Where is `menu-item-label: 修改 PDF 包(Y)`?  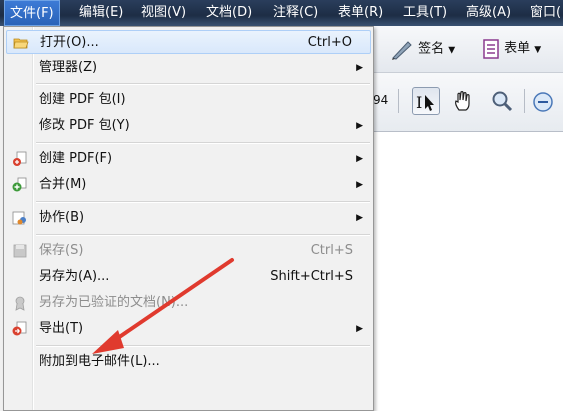 menu-item-label: 修改 PDF 包(Y) is located at coordinates (84, 125).